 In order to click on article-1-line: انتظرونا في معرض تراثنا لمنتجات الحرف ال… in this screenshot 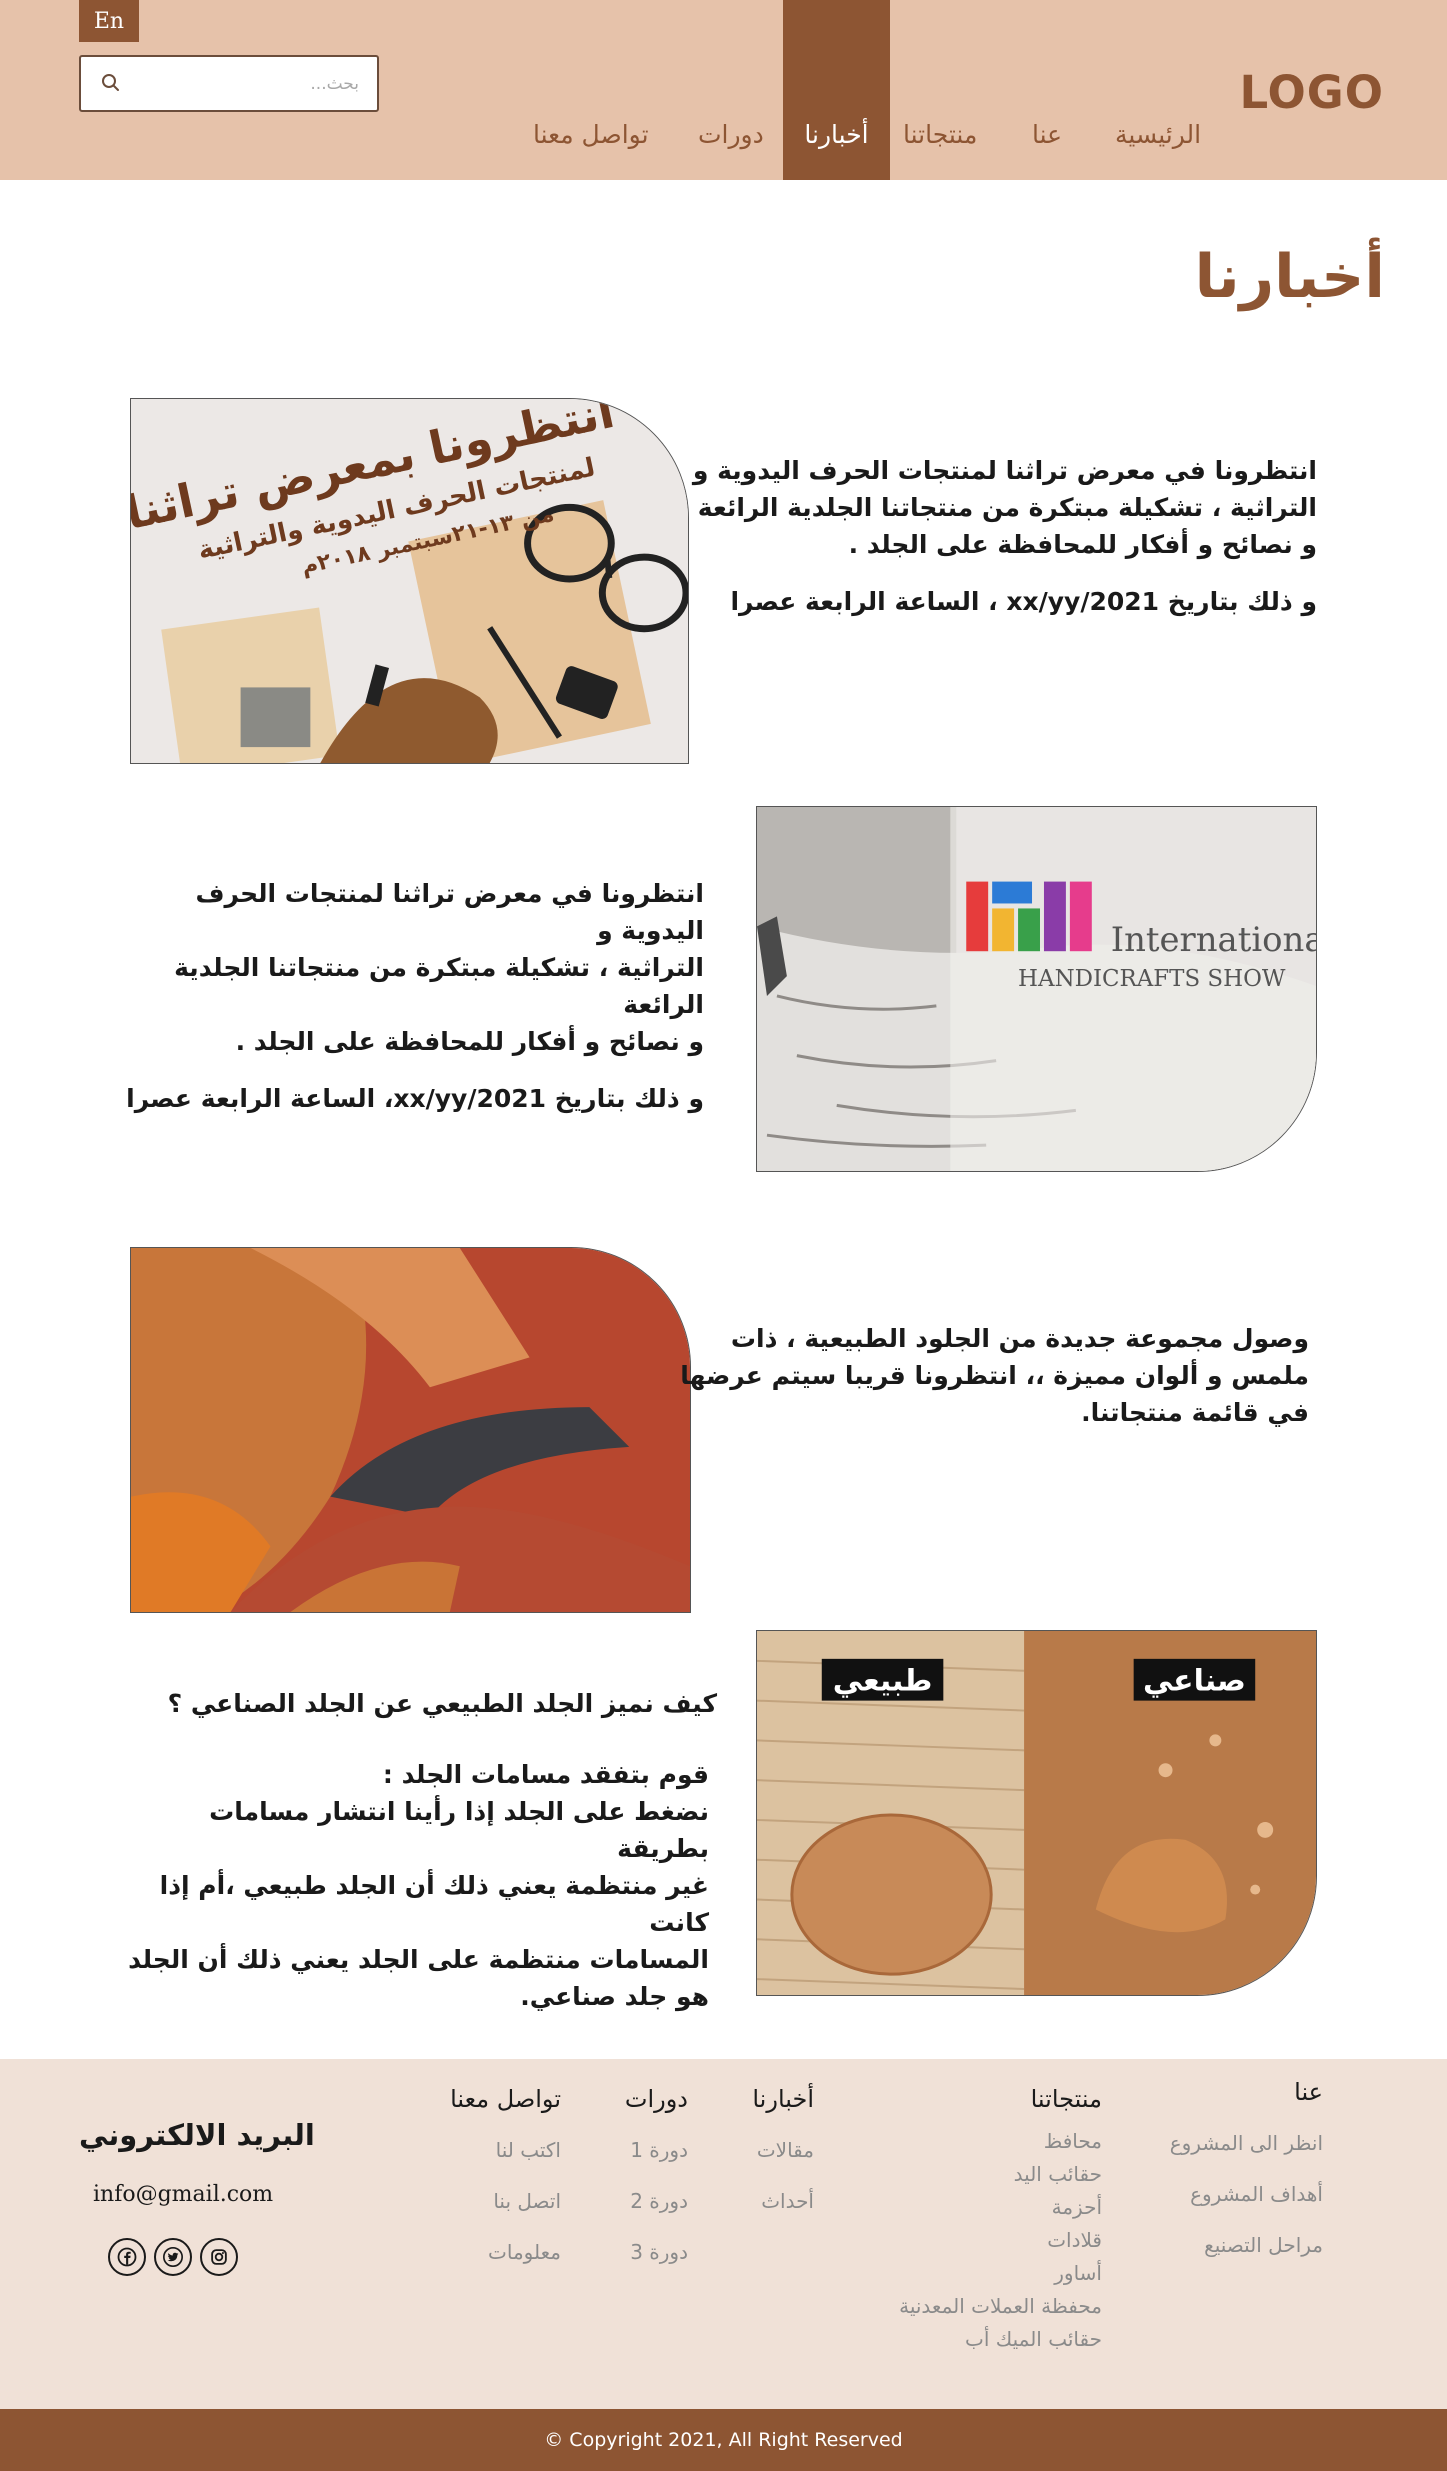, I will do `click(1004, 470)`.